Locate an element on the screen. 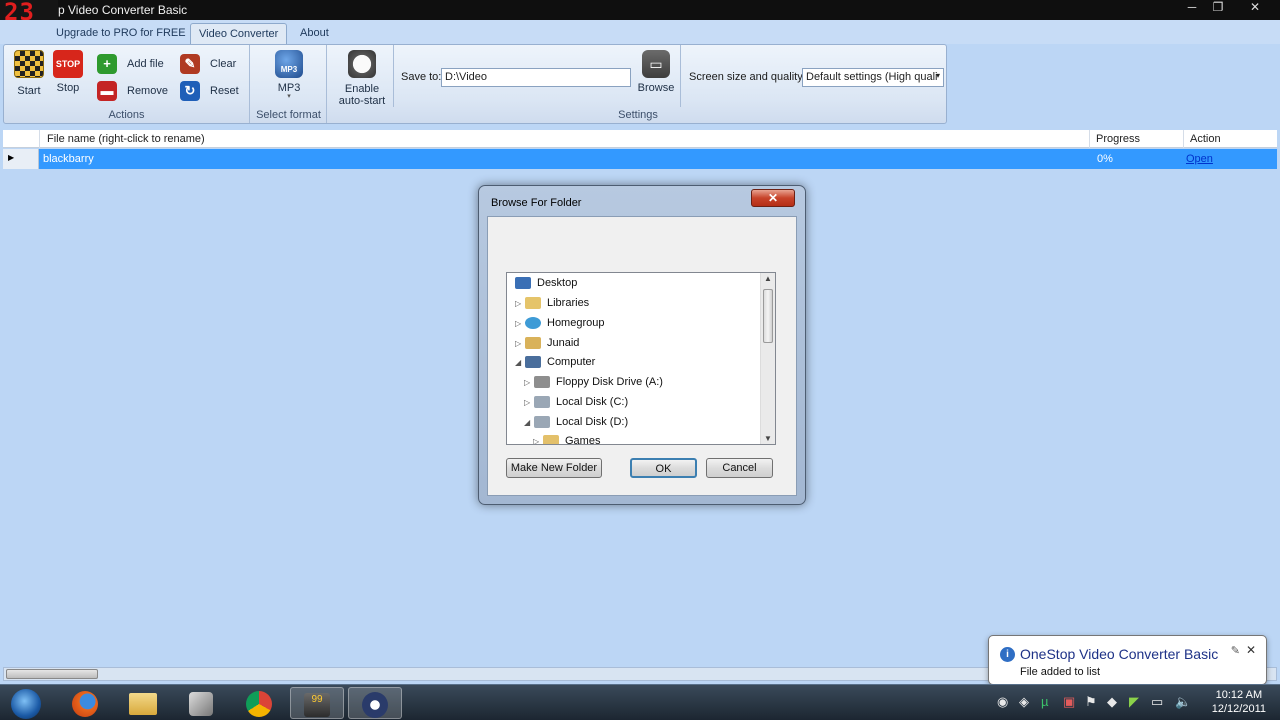  chrome-icon is located at coordinates (259, 704).